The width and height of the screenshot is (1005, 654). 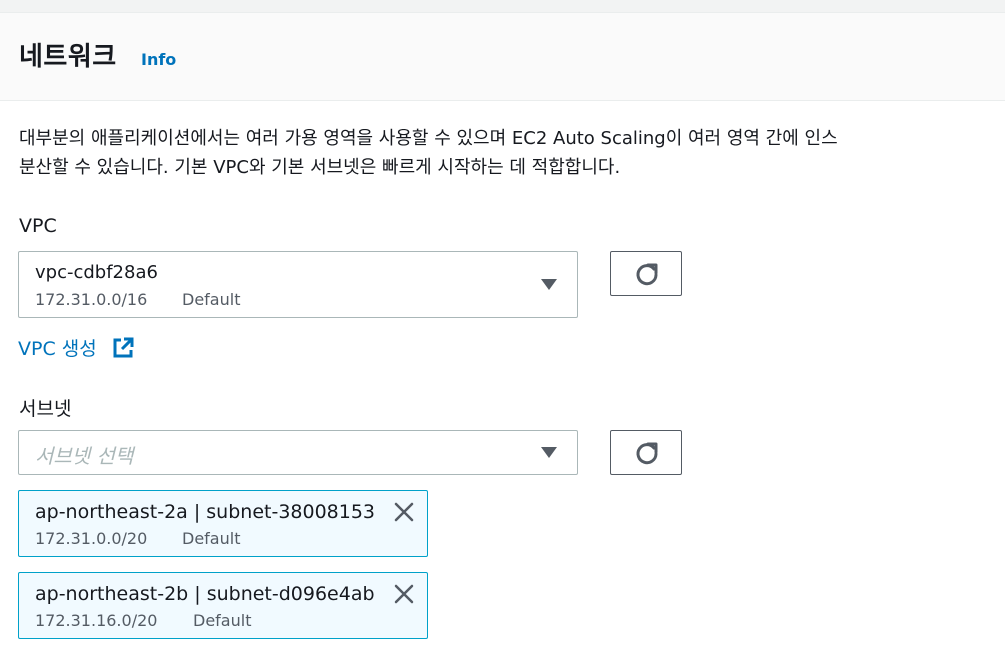 I want to click on vpc-label: VPC, so click(x=38, y=226).